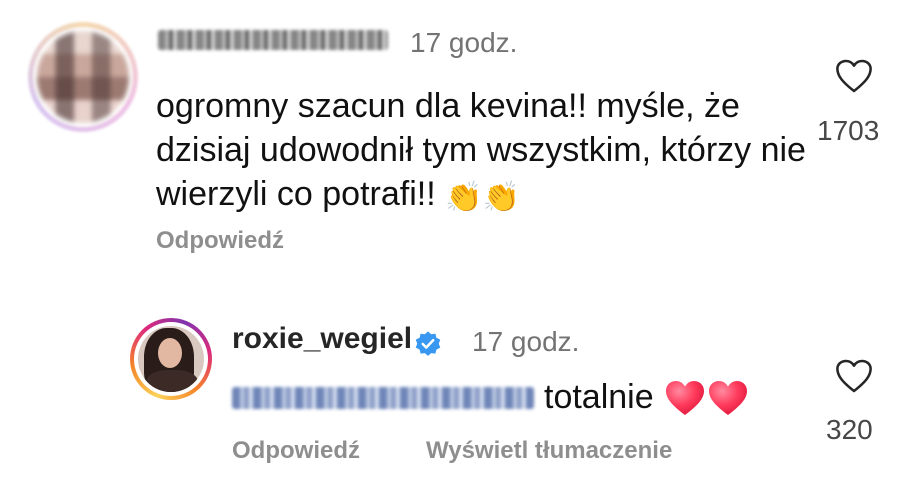 The height and width of the screenshot is (498, 921). What do you see at coordinates (849, 429) in the screenshot?
I see `like-count: 320` at bounding box center [849, 429].